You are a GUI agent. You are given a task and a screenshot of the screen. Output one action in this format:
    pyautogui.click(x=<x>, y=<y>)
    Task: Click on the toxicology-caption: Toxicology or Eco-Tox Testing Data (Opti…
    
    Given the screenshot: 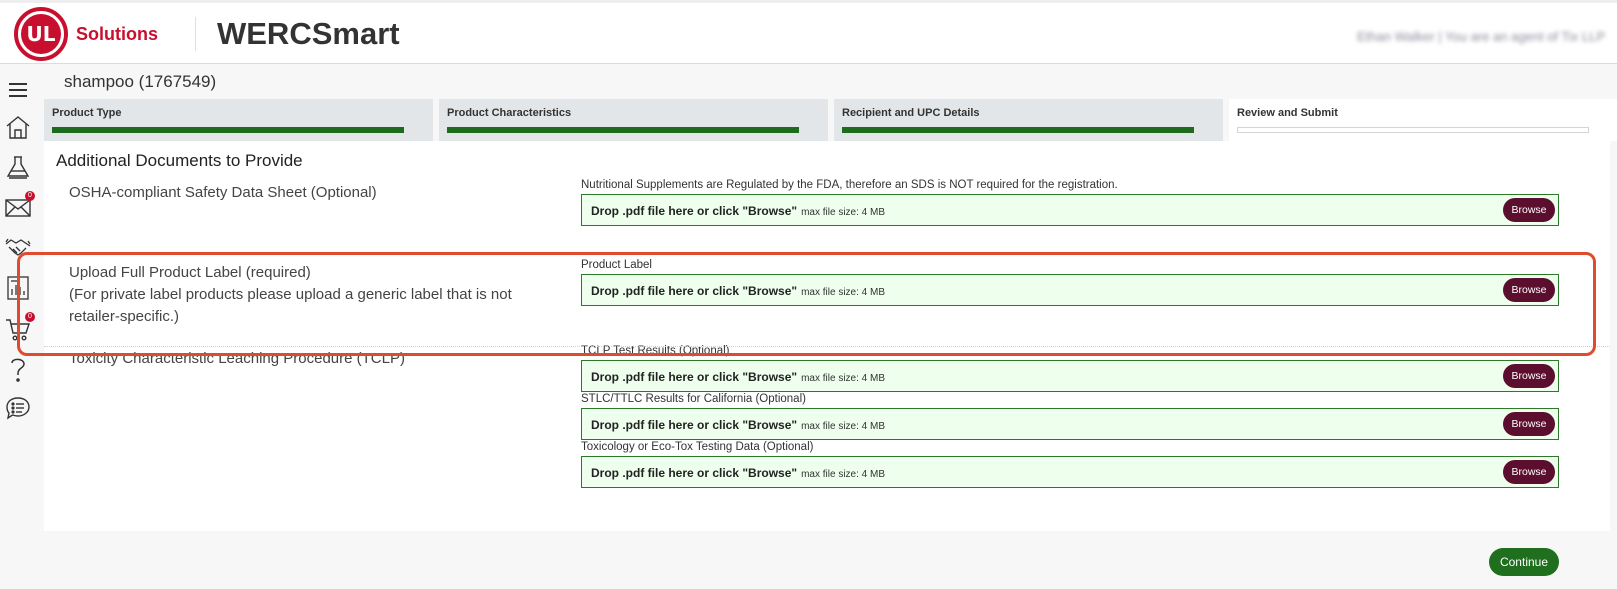 What is the action you would take?
    pyautogui.click(x=697, y=447)
    